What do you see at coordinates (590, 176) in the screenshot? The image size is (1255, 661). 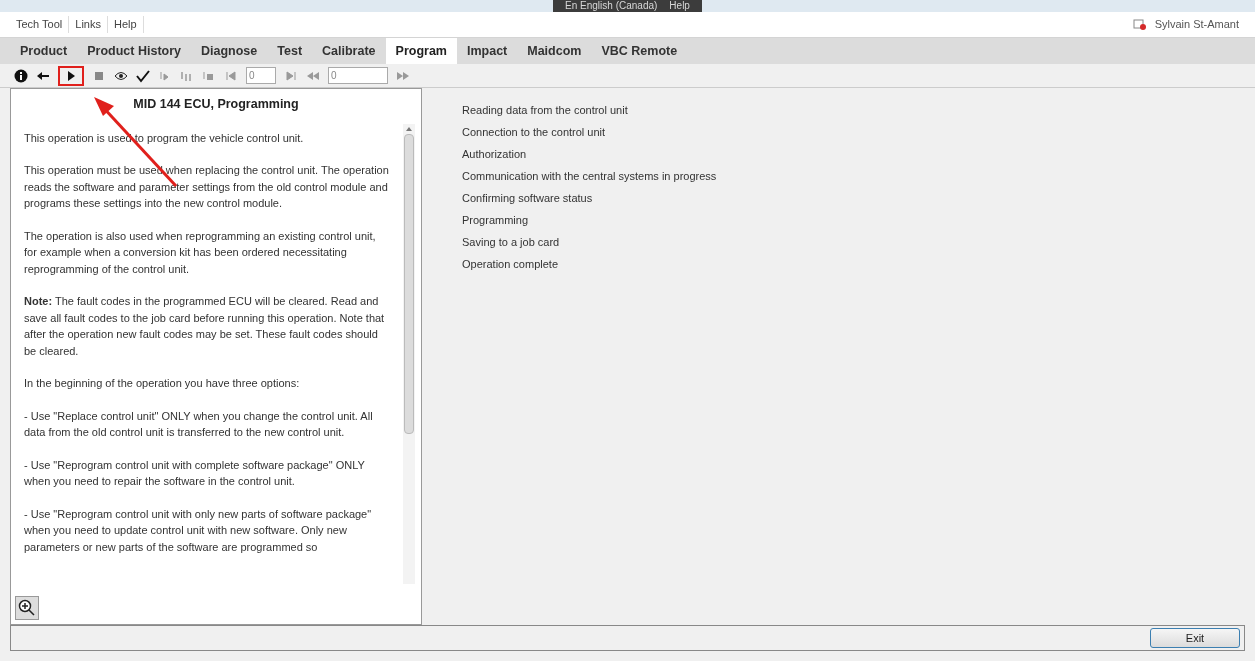 I see `step-label: Communication with the central systems in progress` at bounding box center [590, 176].